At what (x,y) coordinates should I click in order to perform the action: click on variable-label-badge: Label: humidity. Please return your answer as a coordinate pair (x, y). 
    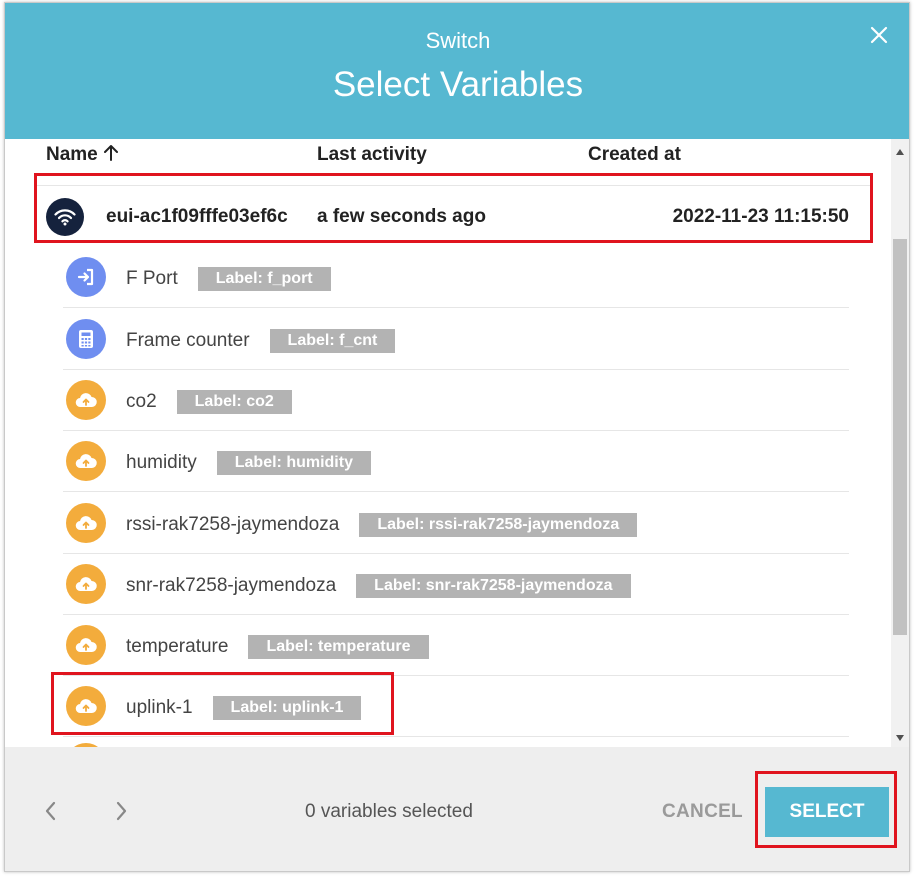
    Looking at the image, I should click on (293, 463).